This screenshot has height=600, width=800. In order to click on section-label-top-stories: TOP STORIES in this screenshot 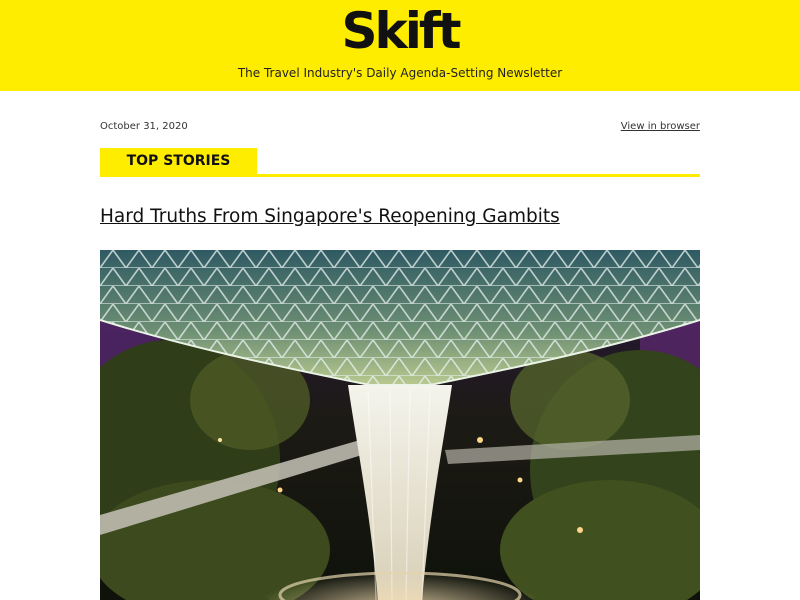, I will do `click(178, 161)`.